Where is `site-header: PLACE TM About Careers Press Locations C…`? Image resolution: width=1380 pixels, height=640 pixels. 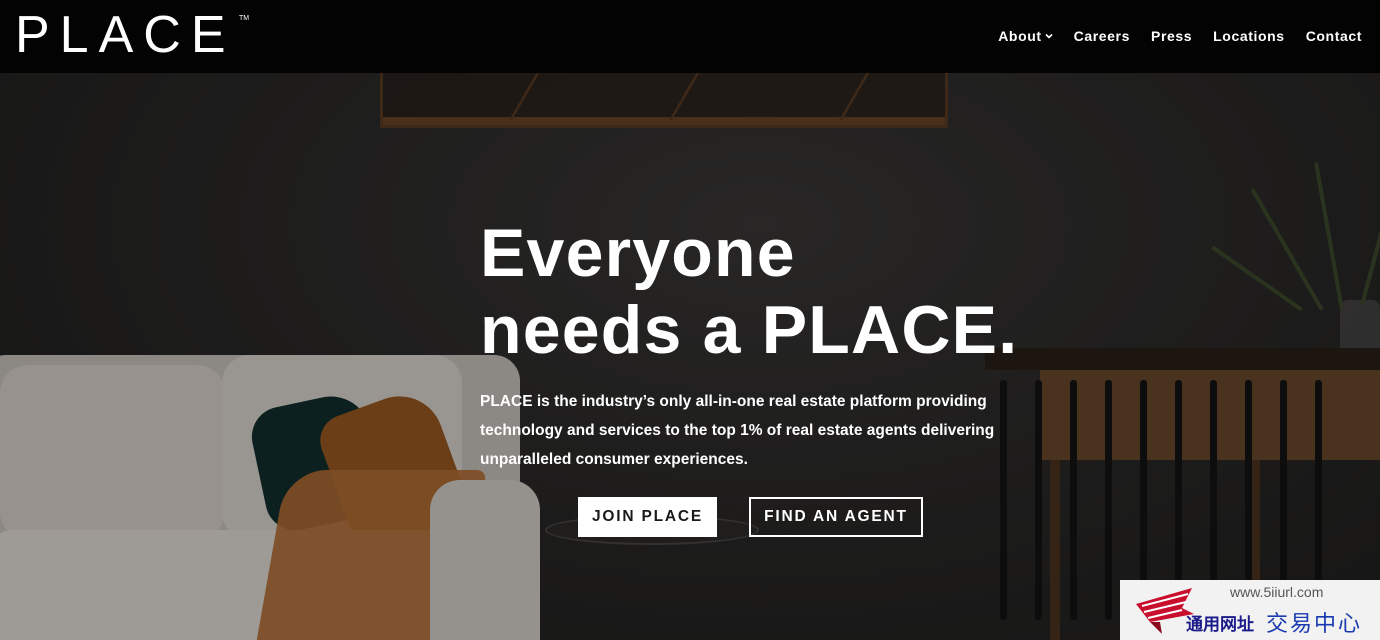
site-header: PLACE TM About Careers Press Locations C… is located at coordinates (690, 36).